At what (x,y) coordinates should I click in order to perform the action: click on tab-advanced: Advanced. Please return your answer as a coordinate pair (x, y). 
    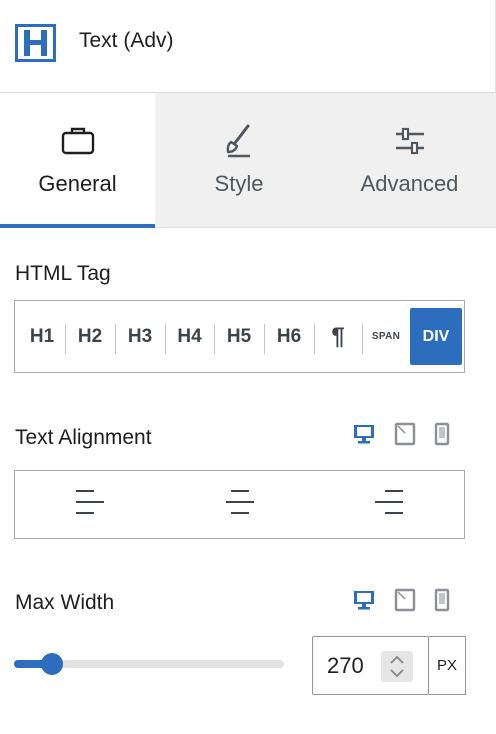
    Looking at the image, I should click on (409, 160).